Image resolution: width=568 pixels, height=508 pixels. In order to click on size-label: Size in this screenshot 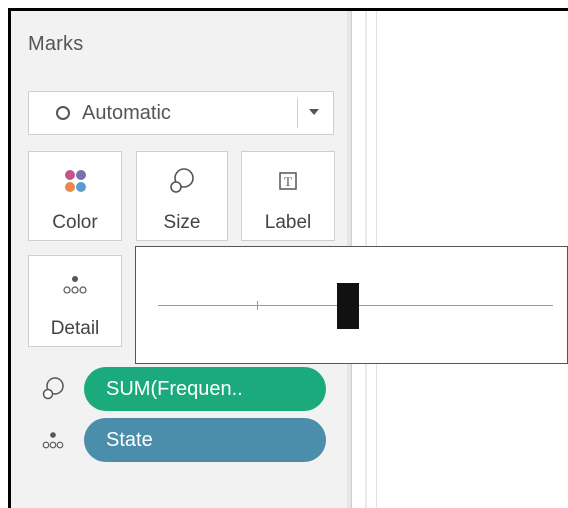, I will do `click(182, 222)`.